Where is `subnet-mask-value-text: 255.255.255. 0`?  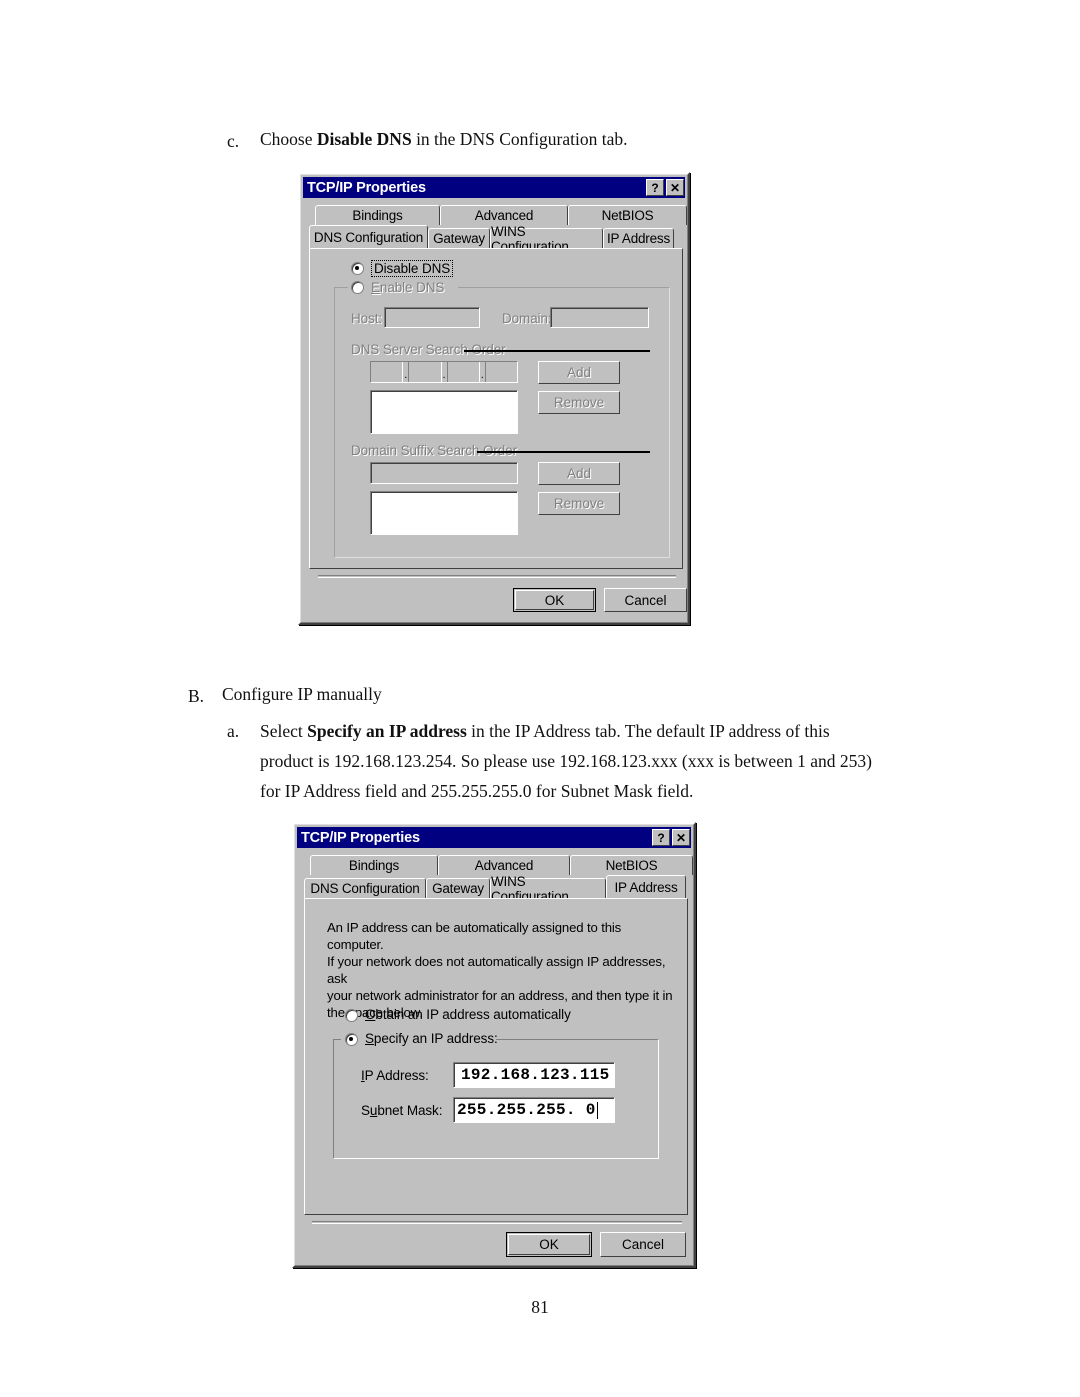
subnet-mask-value-text: 255.255.255. 0 is located at coordinates (526, 1110).